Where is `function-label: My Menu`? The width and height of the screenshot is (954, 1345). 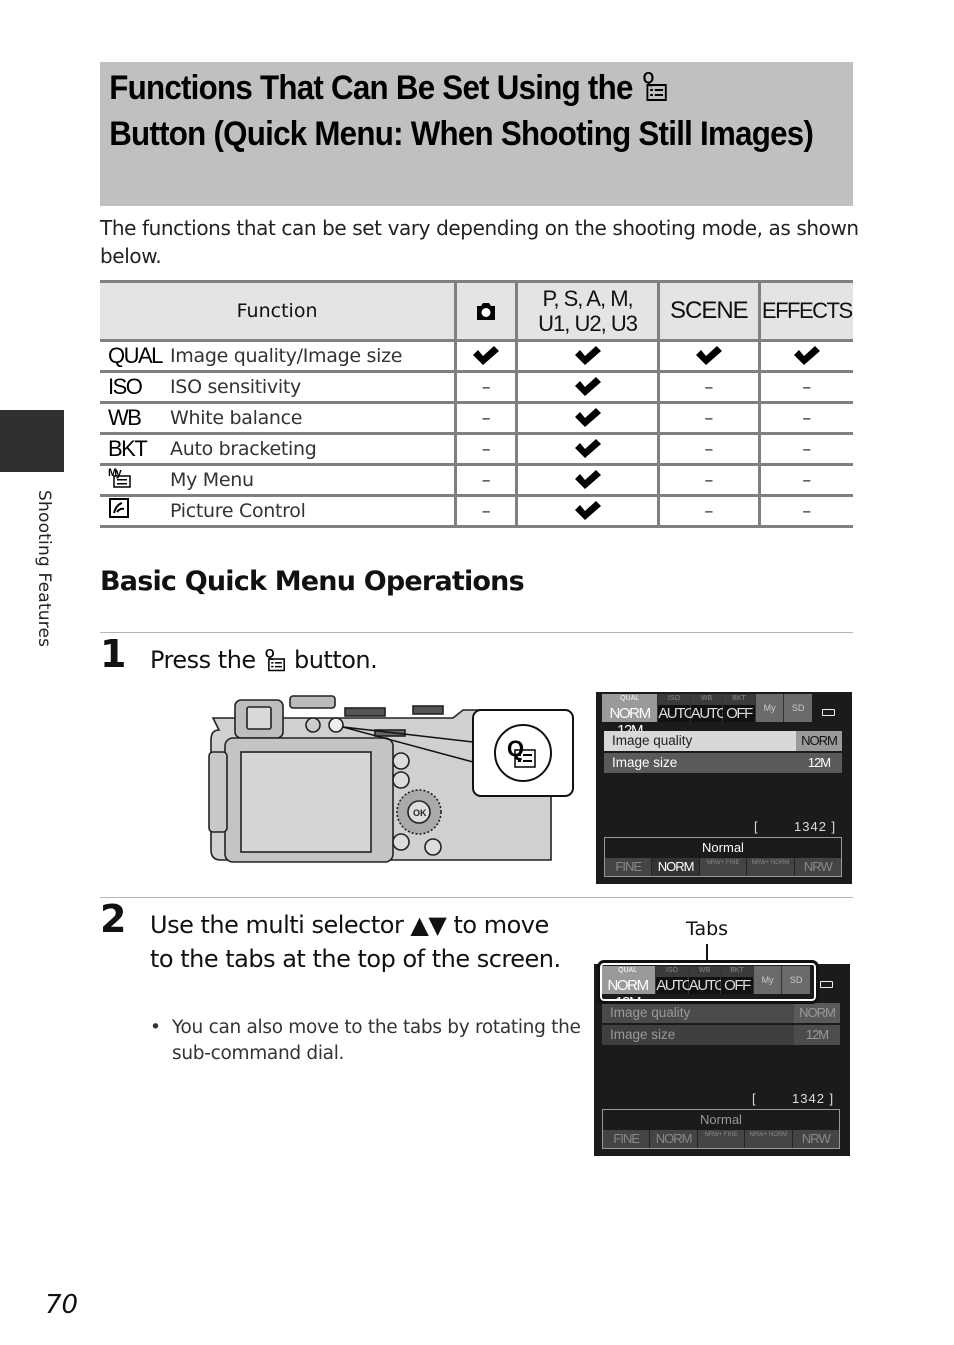 function-label: My Menu is located at coordinates (212, 480).